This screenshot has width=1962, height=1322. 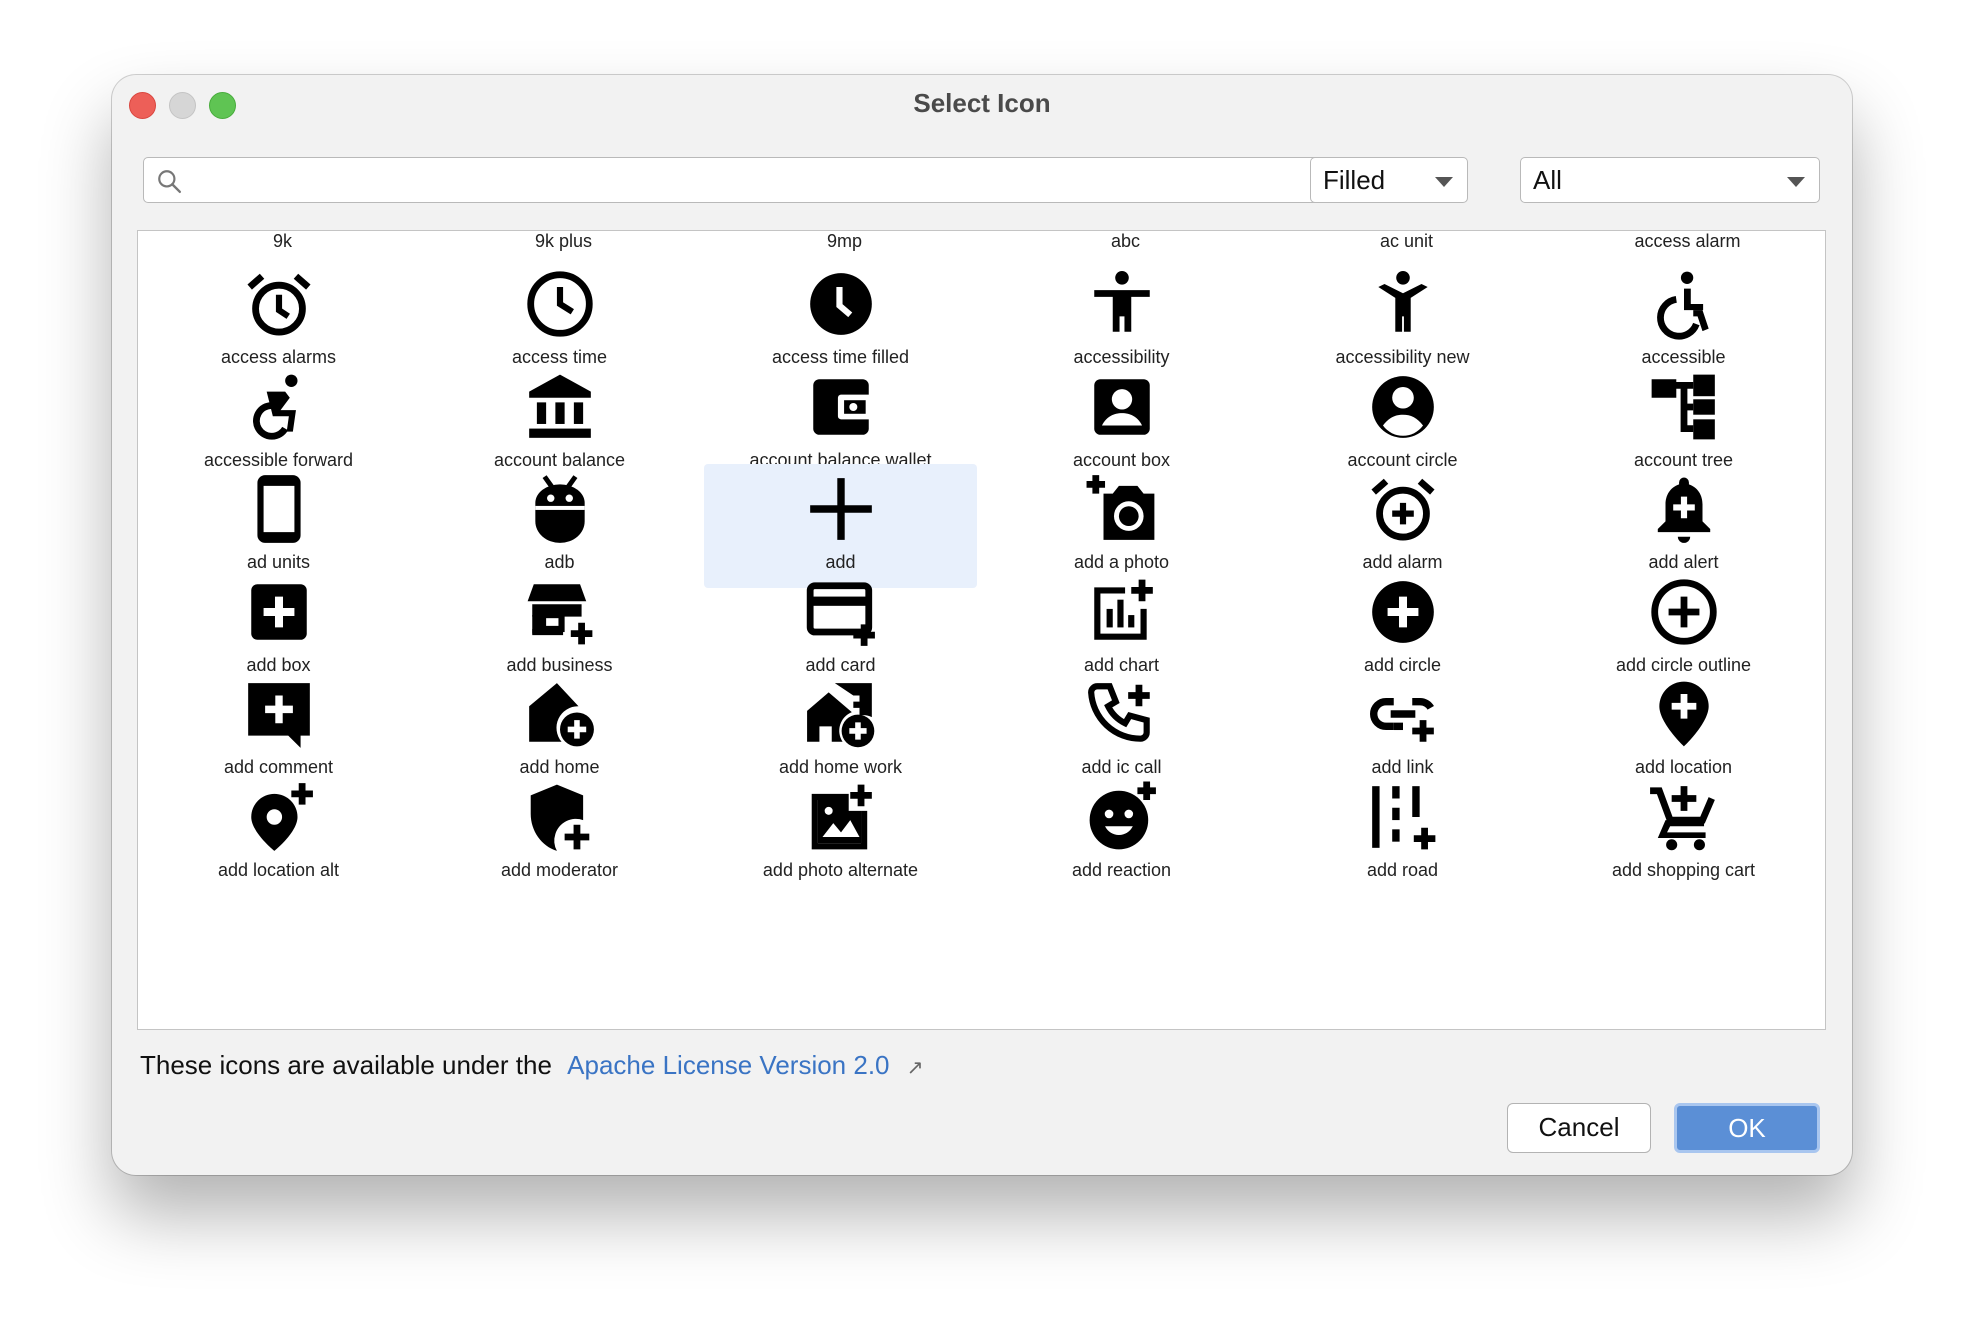 I want to click on card-plus-icon, so click(x=841, y=612).